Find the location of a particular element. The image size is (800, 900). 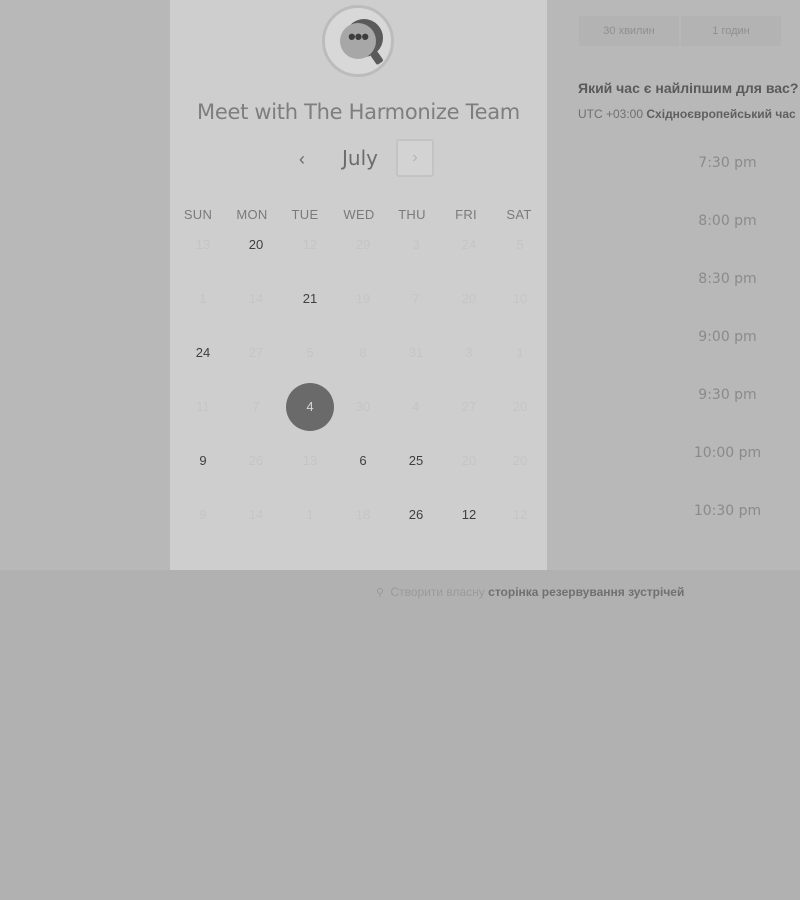

weekday-mon: MON is located at coordinates (252, 214).